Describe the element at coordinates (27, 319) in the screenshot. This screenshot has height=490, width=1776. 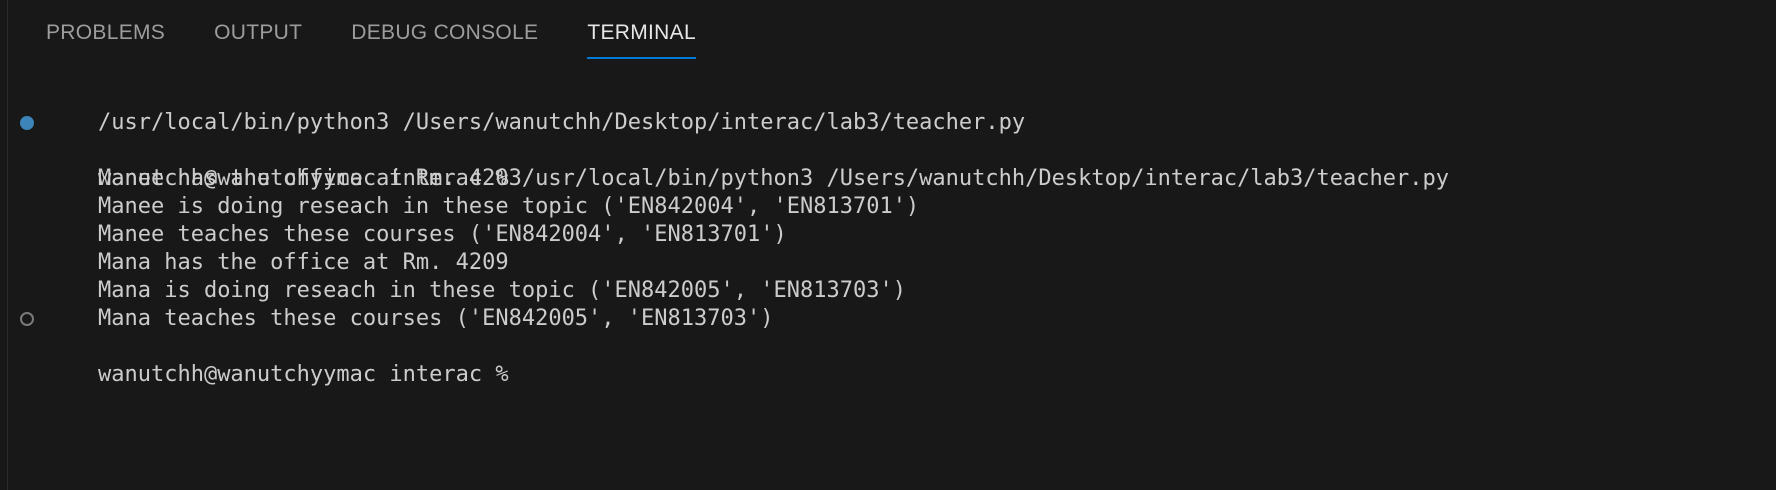
I see `command-pending-icon` at that location.